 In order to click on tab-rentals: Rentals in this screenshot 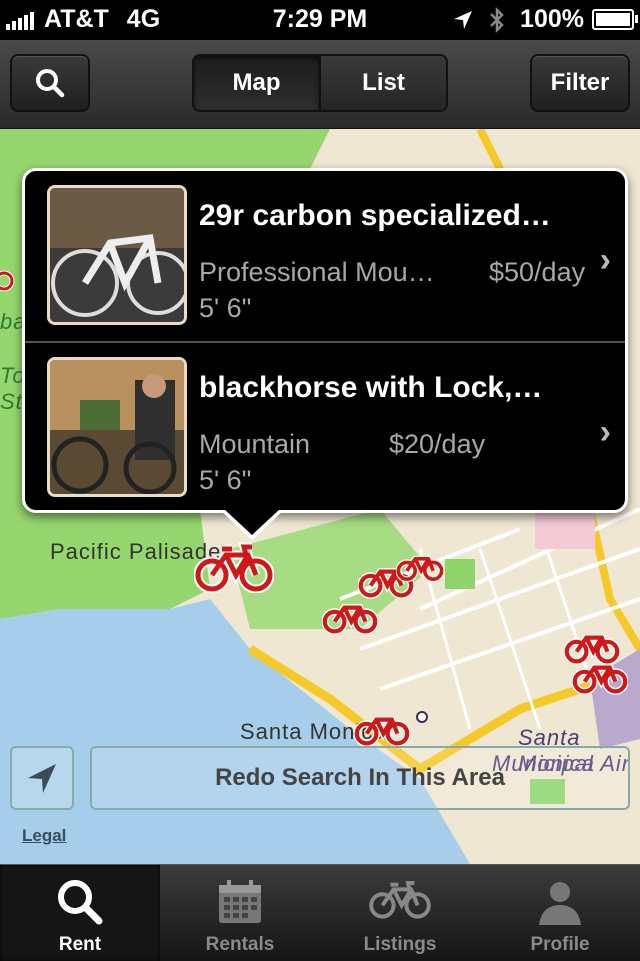, I will do `click(240, 913)`.